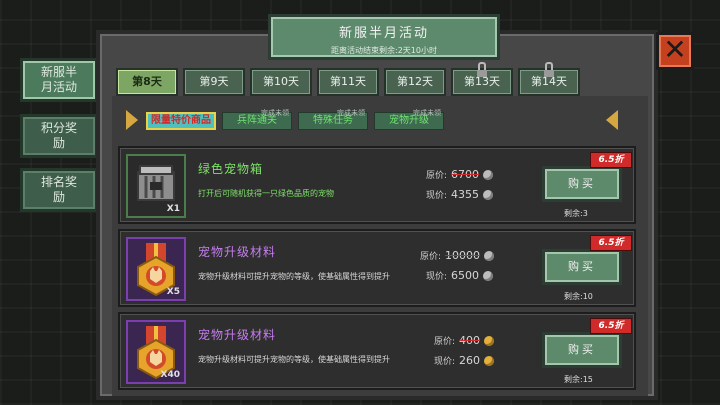 Image resolution: width=720 pixels, height=405 pixels. What do you see at coordinates (59, 80) in the screenshot?
I see `side-button-event: 新服半 月活动` at bounding box center [59, 80].